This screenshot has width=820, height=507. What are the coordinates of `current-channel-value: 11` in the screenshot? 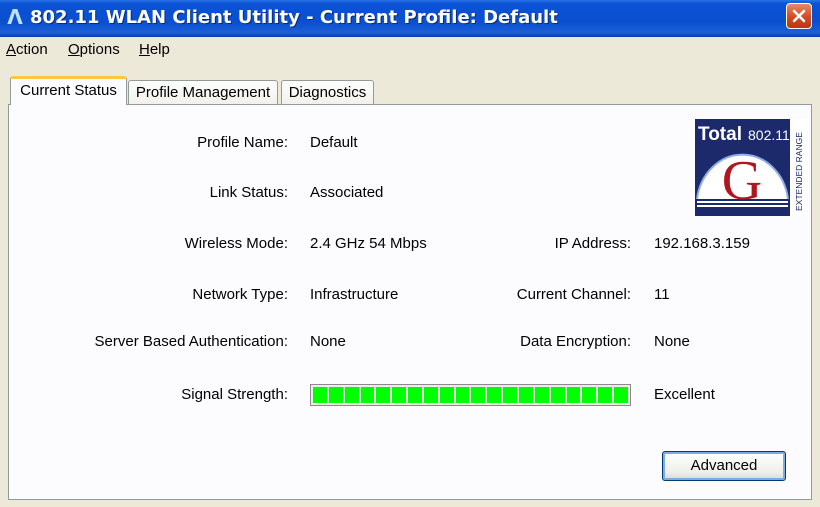 It's located at (662, 294).